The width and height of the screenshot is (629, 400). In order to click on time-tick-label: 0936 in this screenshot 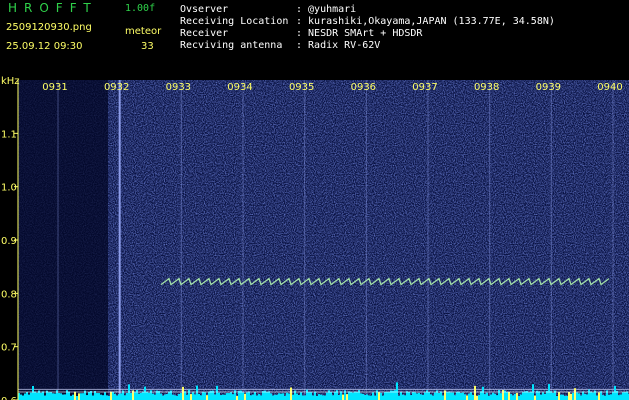, I will do `click(363, 87)`.